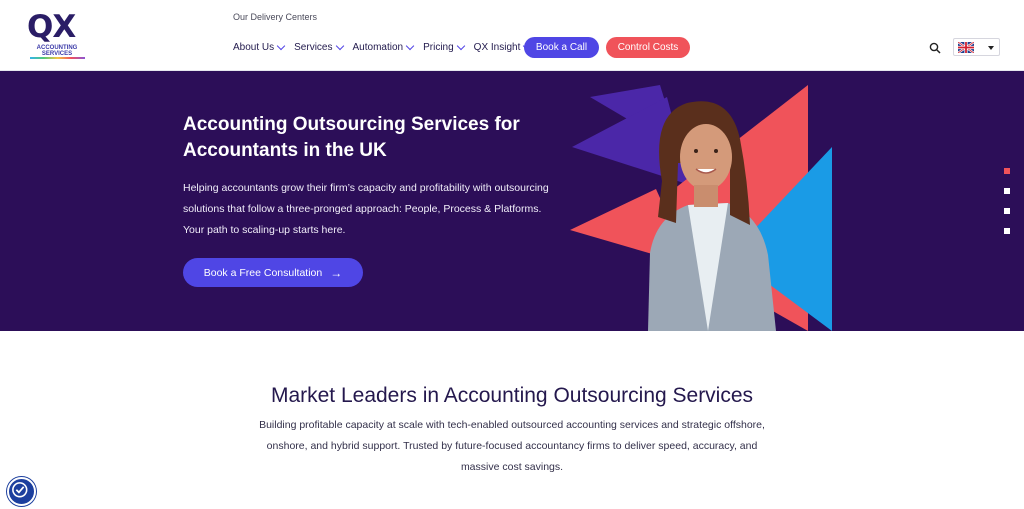 The width and height of the screenshot is (1024, 509). What do you see at coordinates (935, 48) in the screenshot?
I see `search-icon` at bounding box center [935, 48].